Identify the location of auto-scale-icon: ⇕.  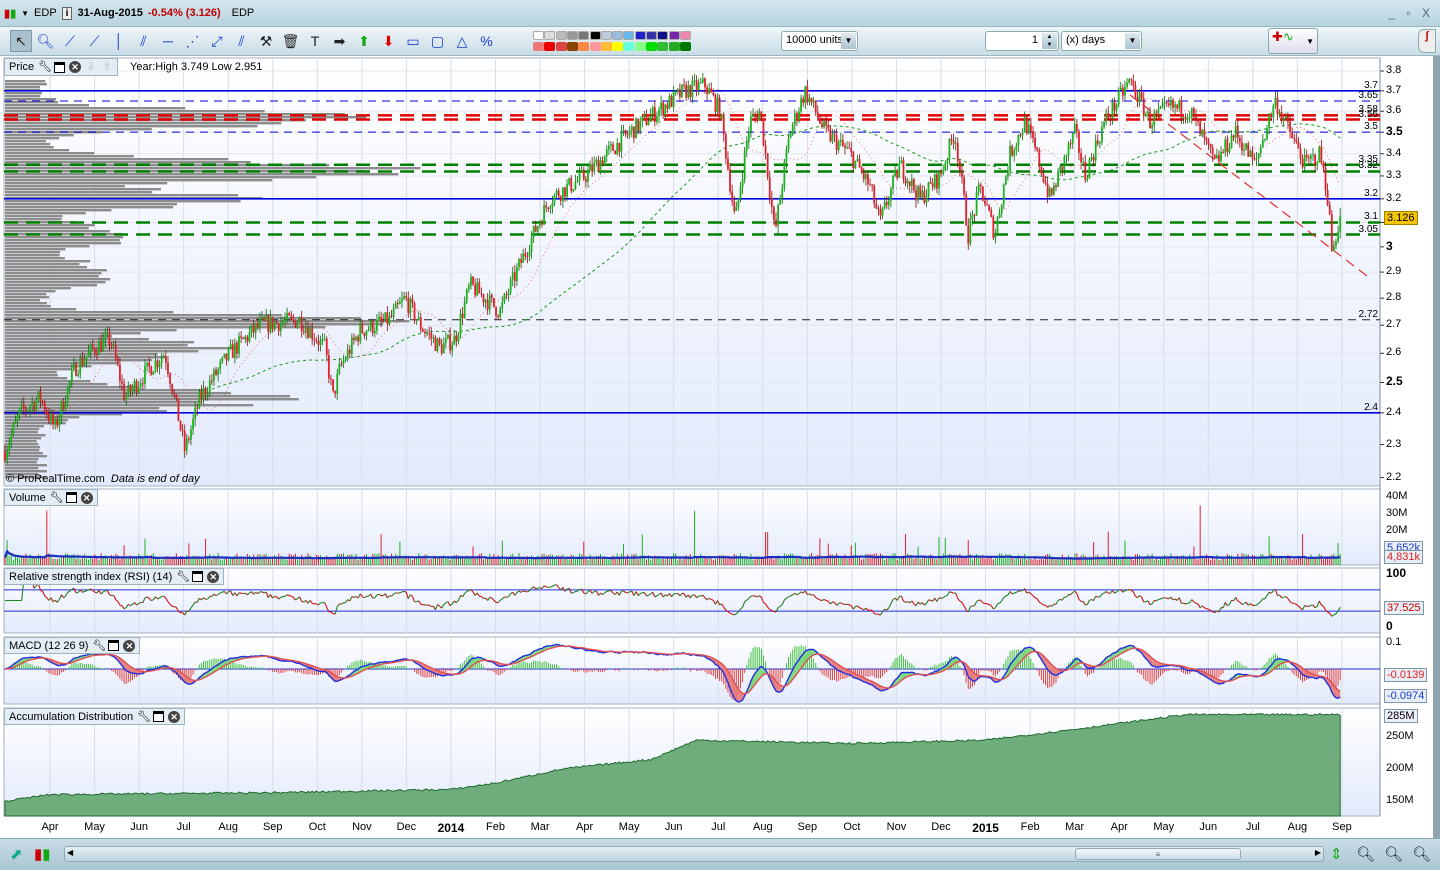
(1336, 854).